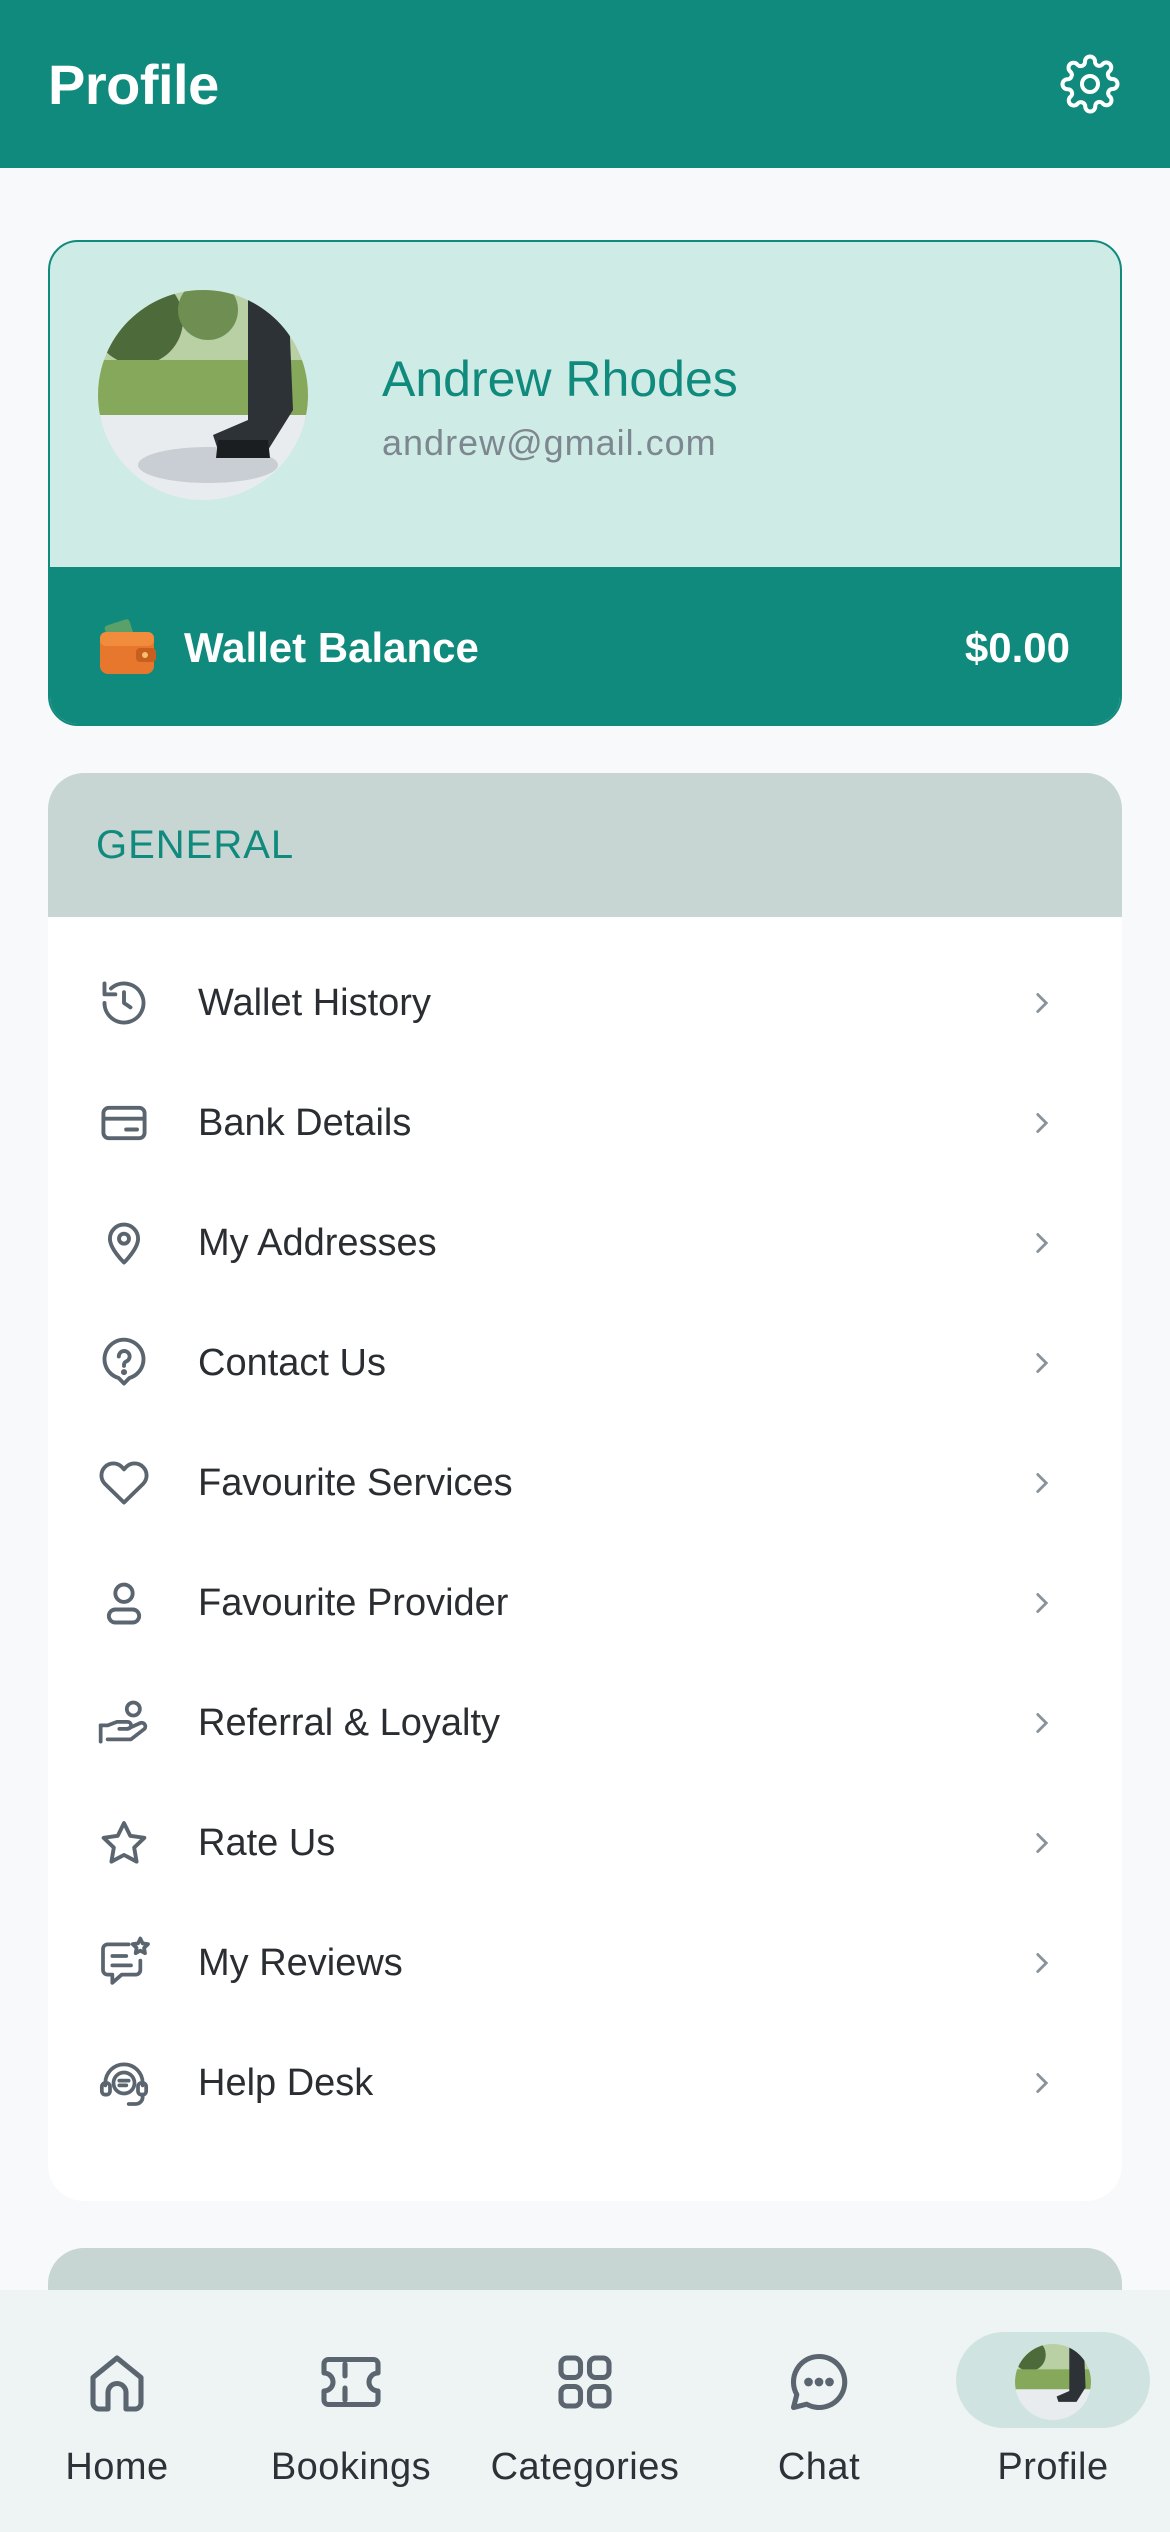 The height and width of the screenshot is (2532, 1170). I want to click on menu-item-my-reviews: My Reviews, so click(585, 1963).